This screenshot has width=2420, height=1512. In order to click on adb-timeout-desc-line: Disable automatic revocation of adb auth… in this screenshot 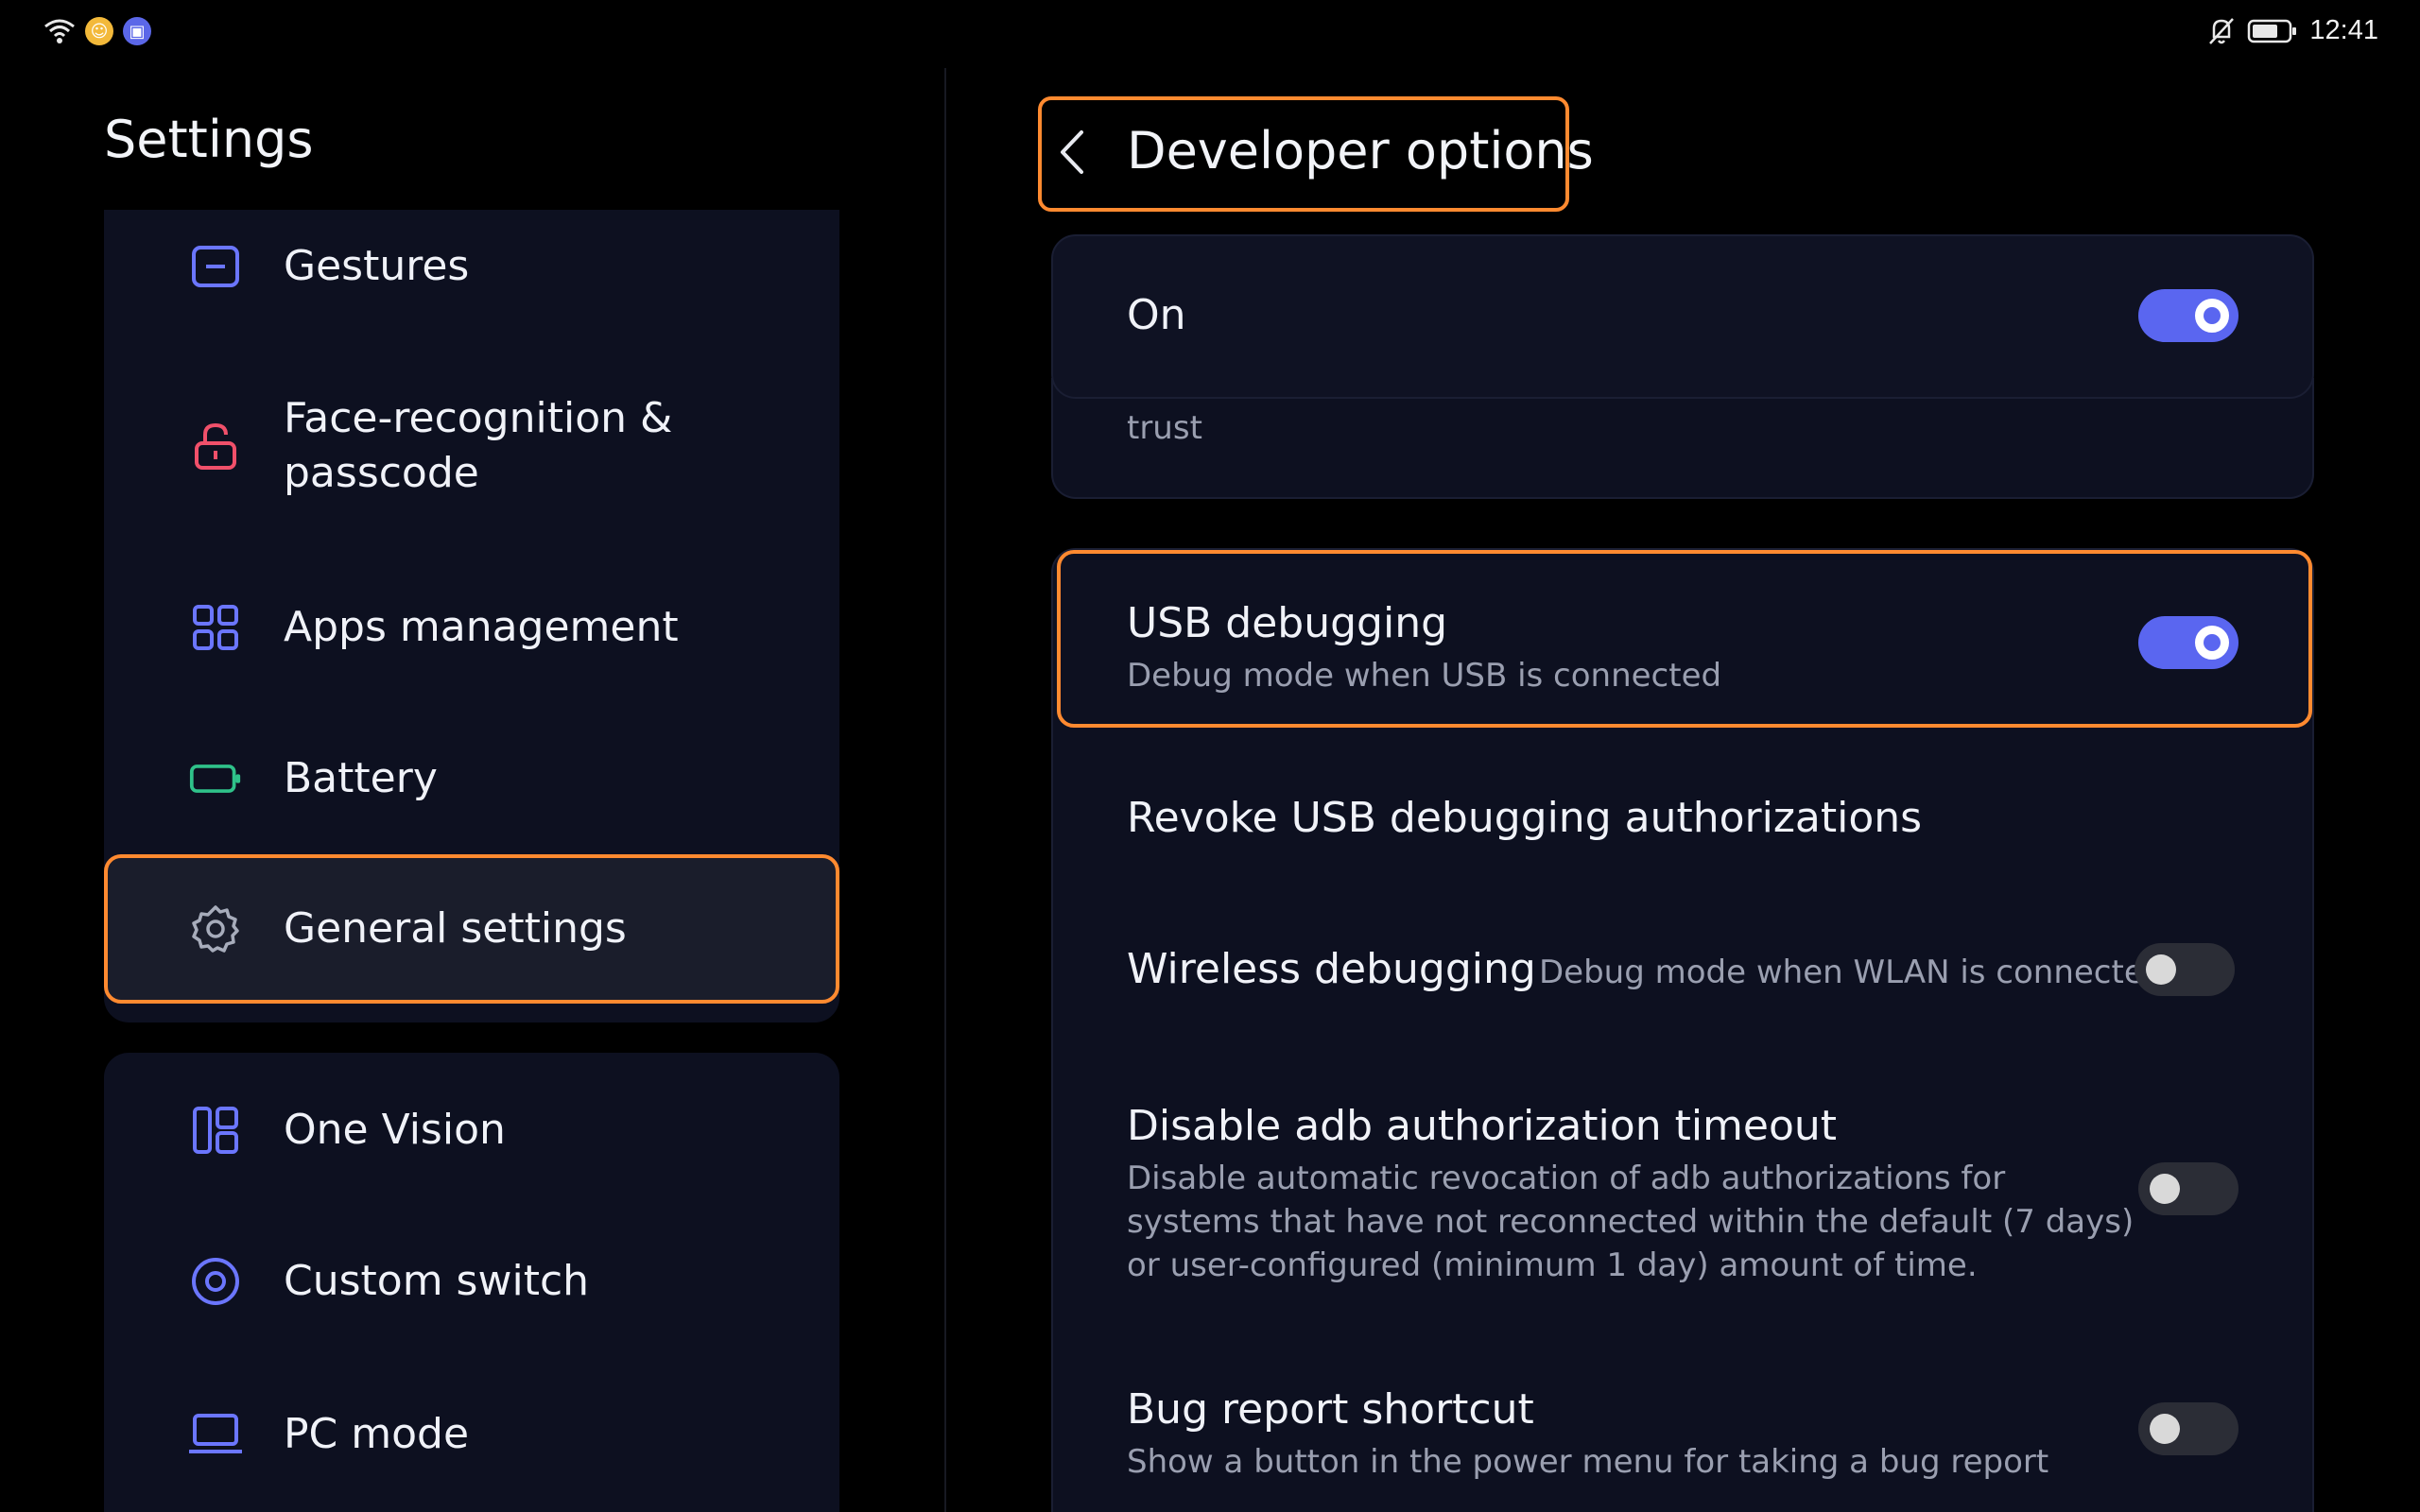, I will do `click(1566, 1178)`.